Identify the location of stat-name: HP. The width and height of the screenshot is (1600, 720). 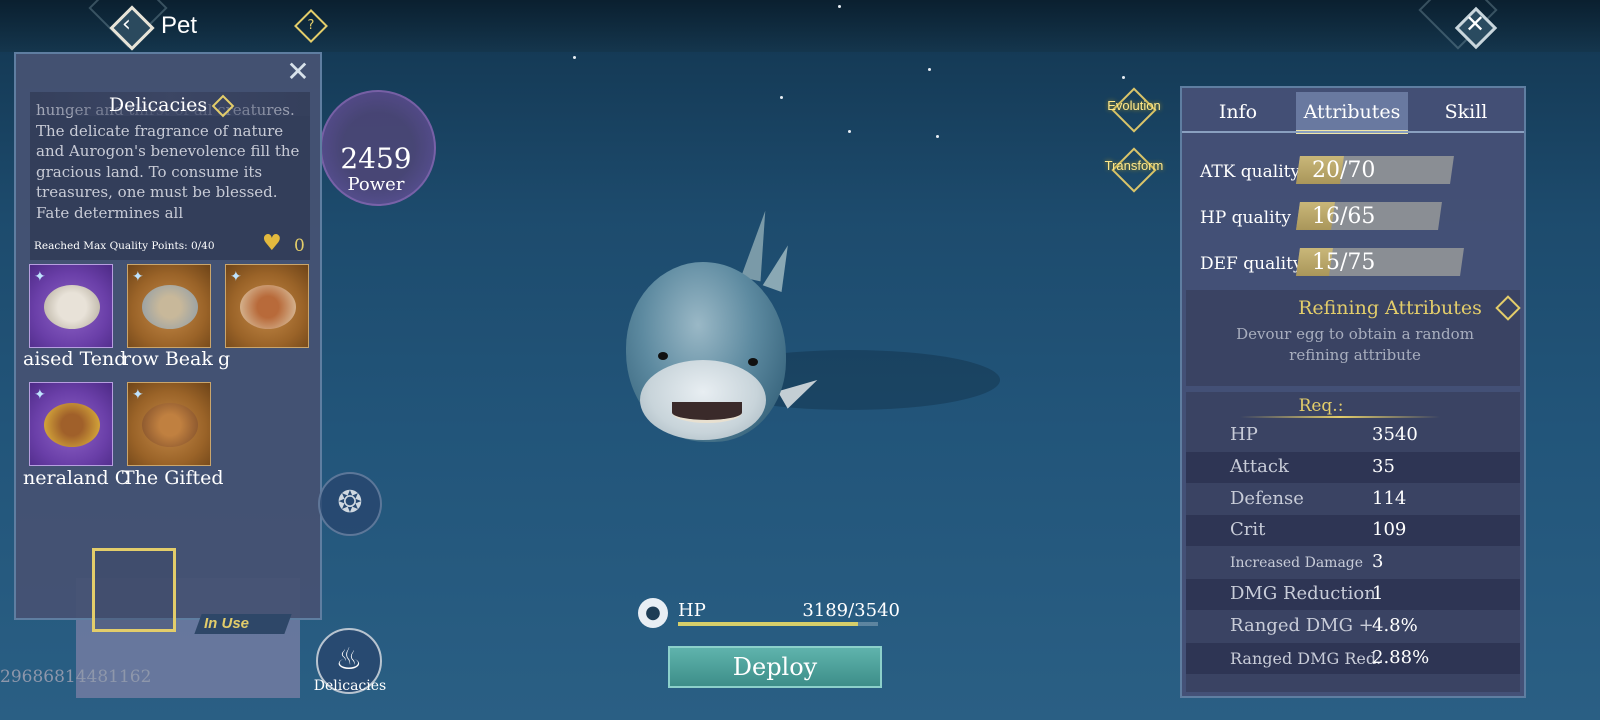
(1244, 434).